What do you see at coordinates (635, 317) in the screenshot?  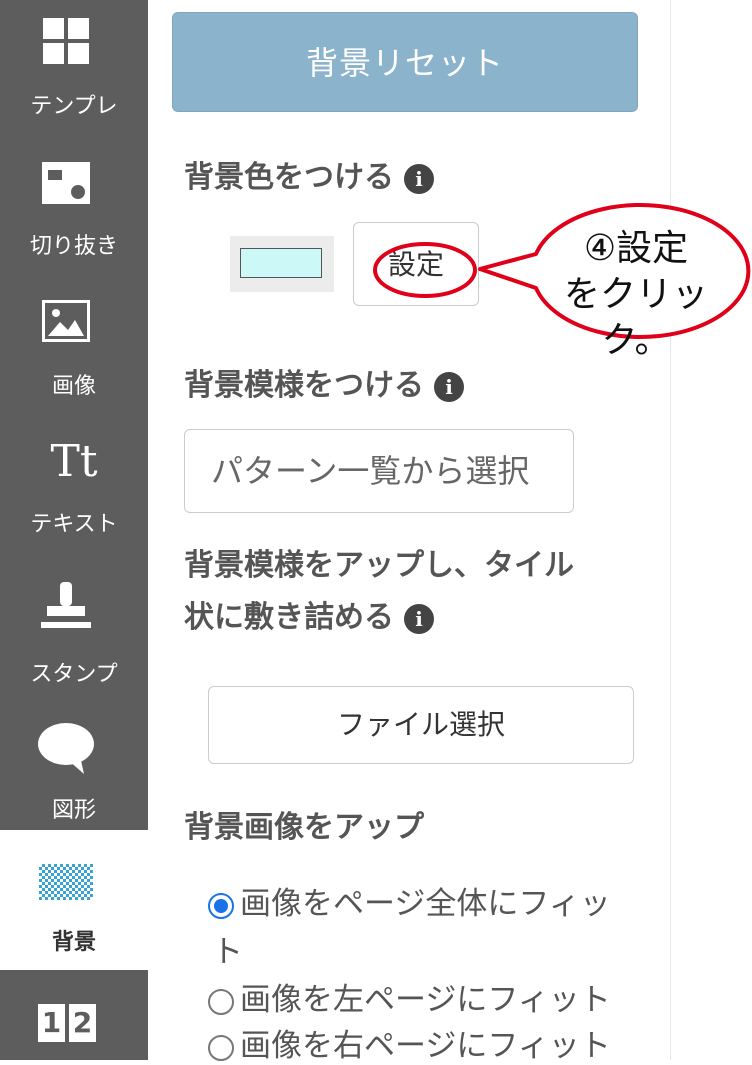 I see `callout-line2: をクリック。` at bounding box center [635, 317].